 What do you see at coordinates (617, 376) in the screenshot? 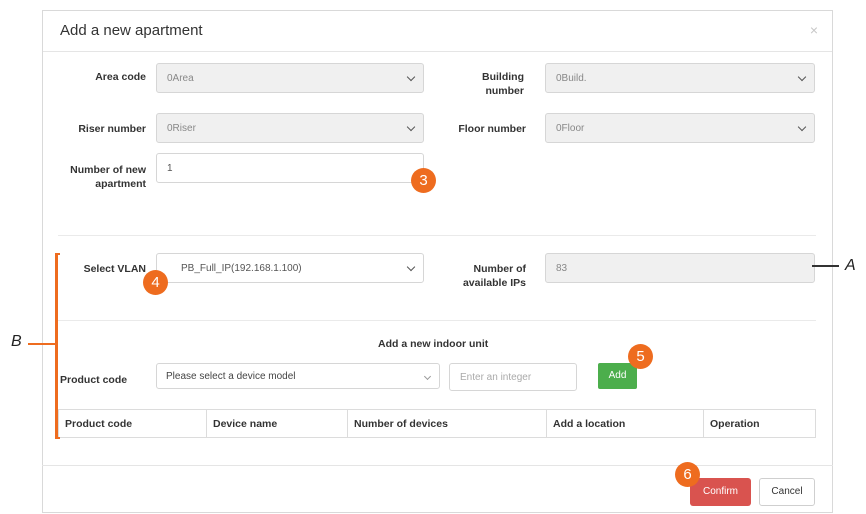
I see `add-indoor-unit-button: Add` at bounding box center [617, 376].